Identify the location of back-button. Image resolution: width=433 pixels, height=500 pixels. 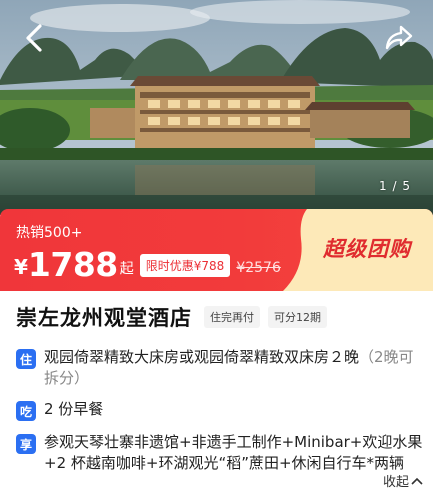
(34, 38).